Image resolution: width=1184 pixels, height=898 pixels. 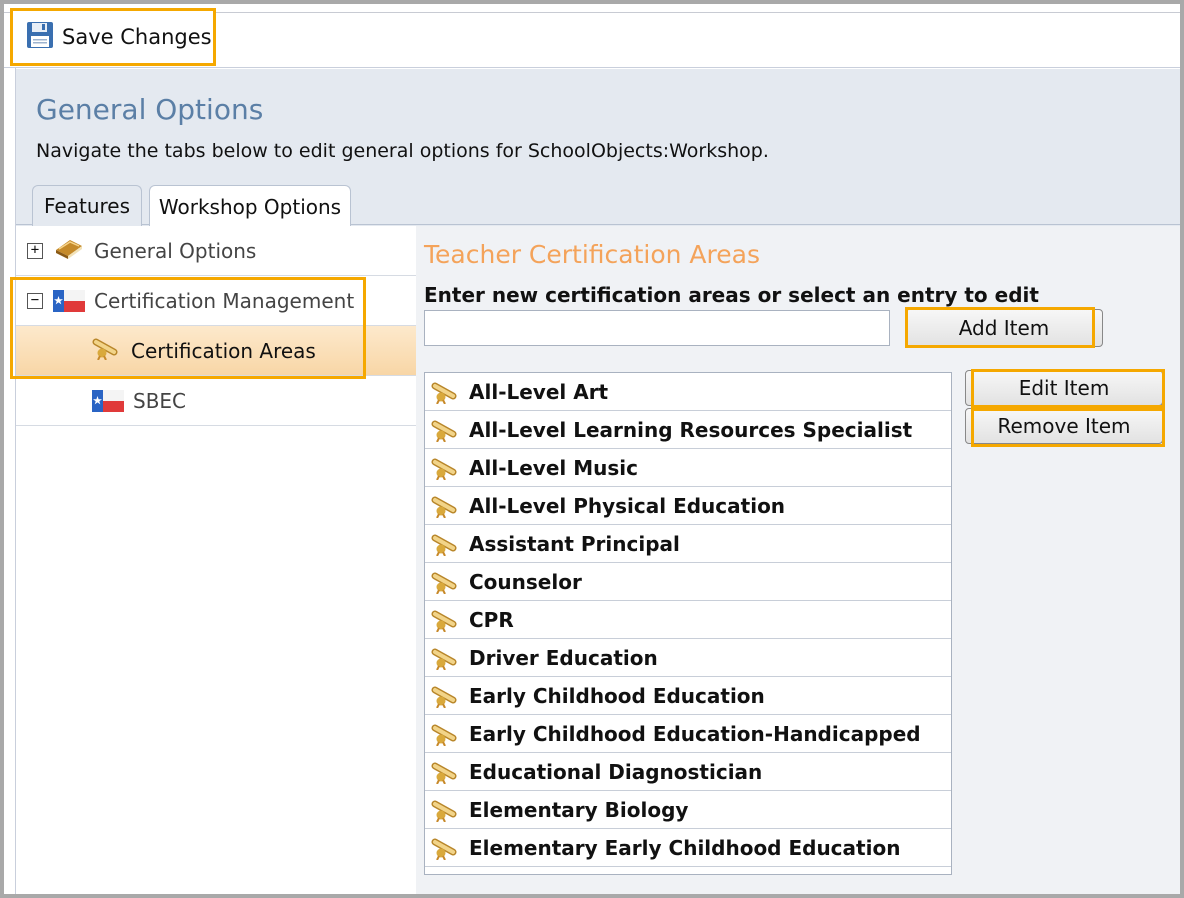 What do you see at coordinates (35, 250) in the screenshot?
I see `expand-icon: +` at bounding box center [35, 250].